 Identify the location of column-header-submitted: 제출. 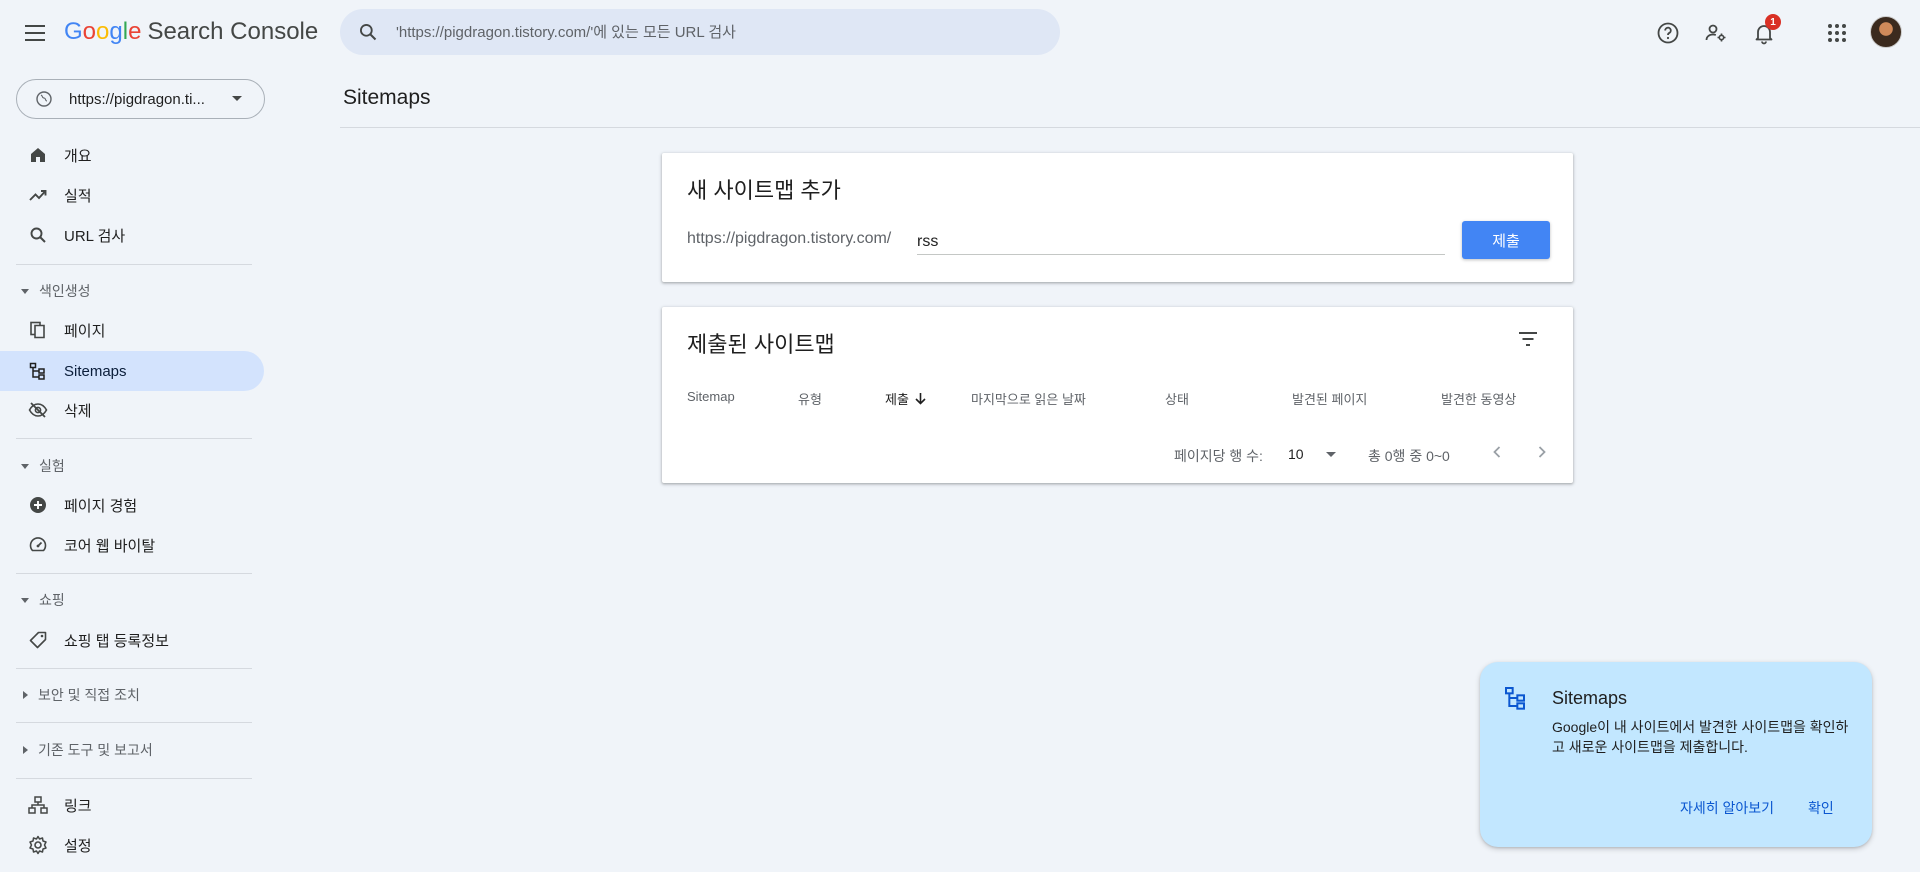
(905, 398).